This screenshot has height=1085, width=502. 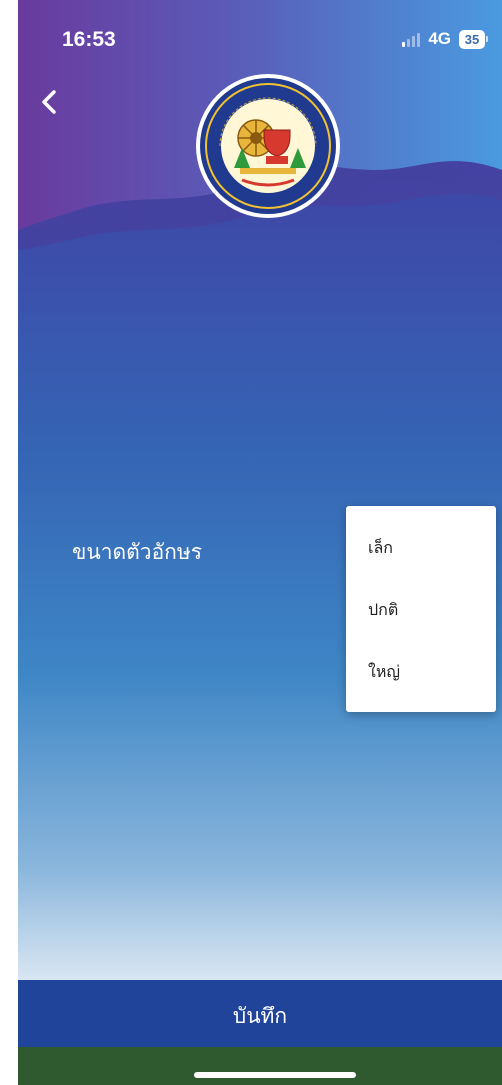 What do you see at coordinates (137, 552) in the screenshot?
I see `font-size-label: ขนาดตัวอักษร` at bounding box center [137, 552].